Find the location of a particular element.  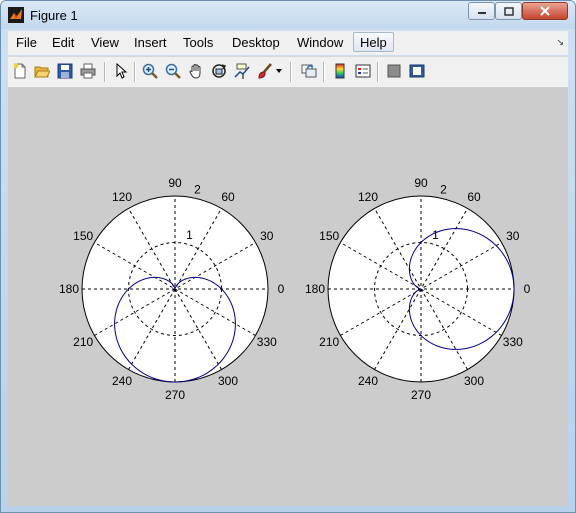

close-button is located at coordinates (545, 11).